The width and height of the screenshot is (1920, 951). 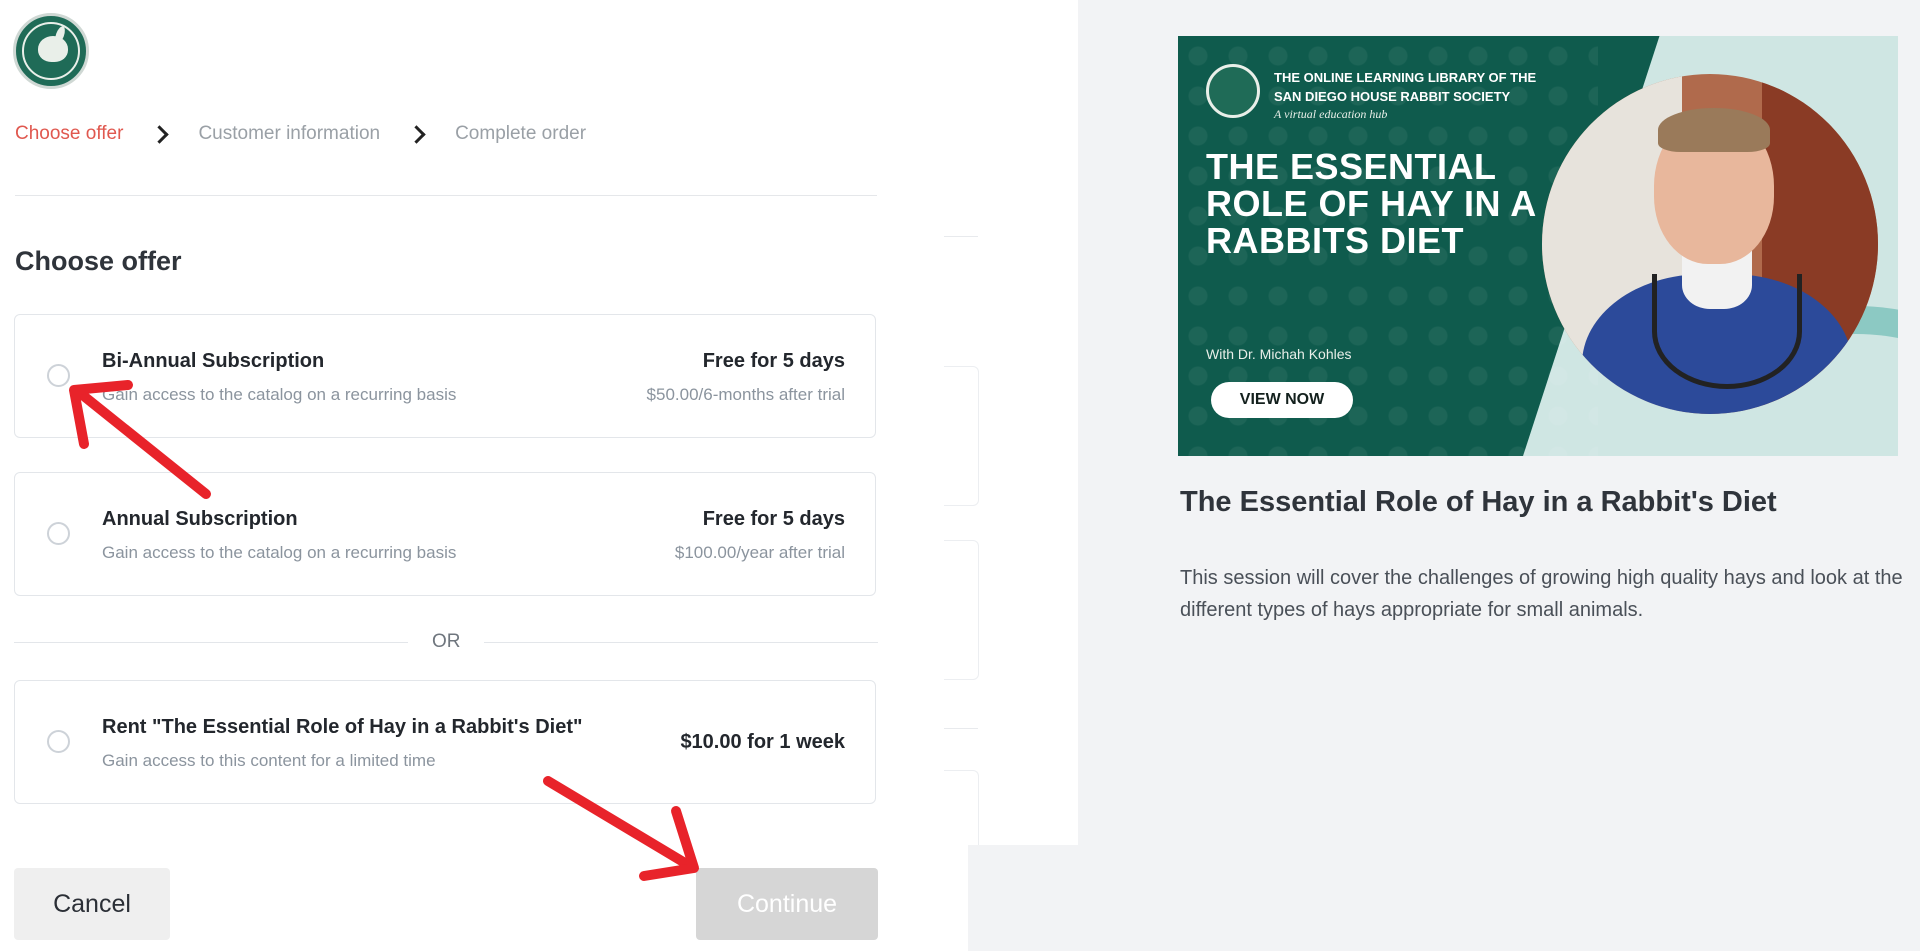 I want to click on step-choose-offer: Choose offer, so click(x=69, y=134).